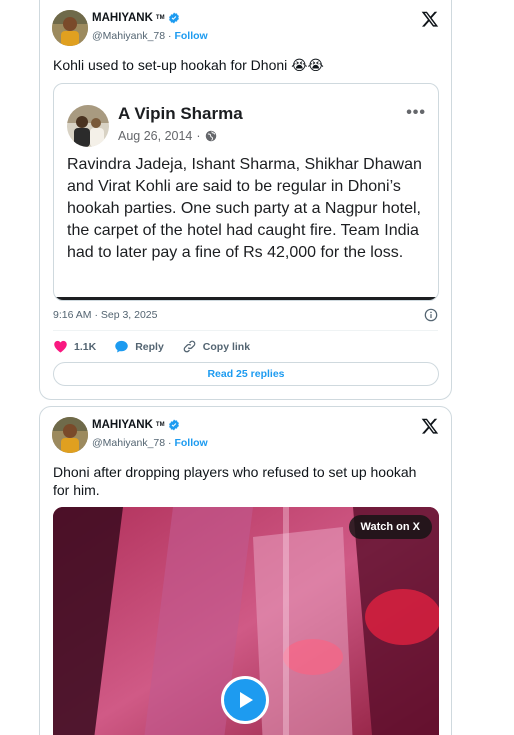  I want to click on reply-icon, so click(121, 346).